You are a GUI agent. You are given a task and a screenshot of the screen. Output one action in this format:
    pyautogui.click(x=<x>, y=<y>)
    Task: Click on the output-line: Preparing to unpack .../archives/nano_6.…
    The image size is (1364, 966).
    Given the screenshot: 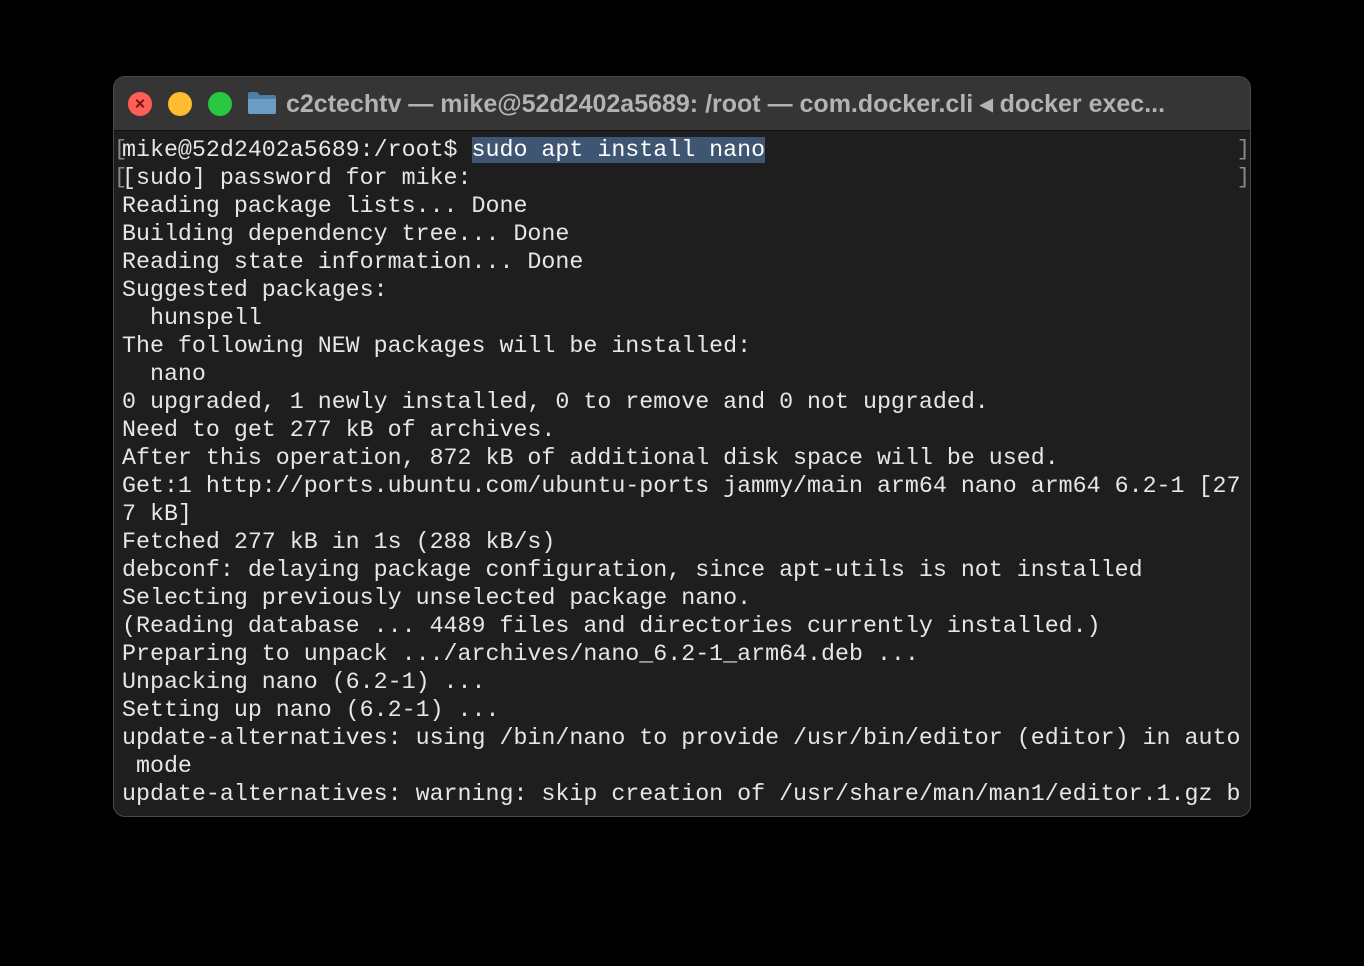 What is the action you would take?
    pyautogui.click(x=520, y=654)
    